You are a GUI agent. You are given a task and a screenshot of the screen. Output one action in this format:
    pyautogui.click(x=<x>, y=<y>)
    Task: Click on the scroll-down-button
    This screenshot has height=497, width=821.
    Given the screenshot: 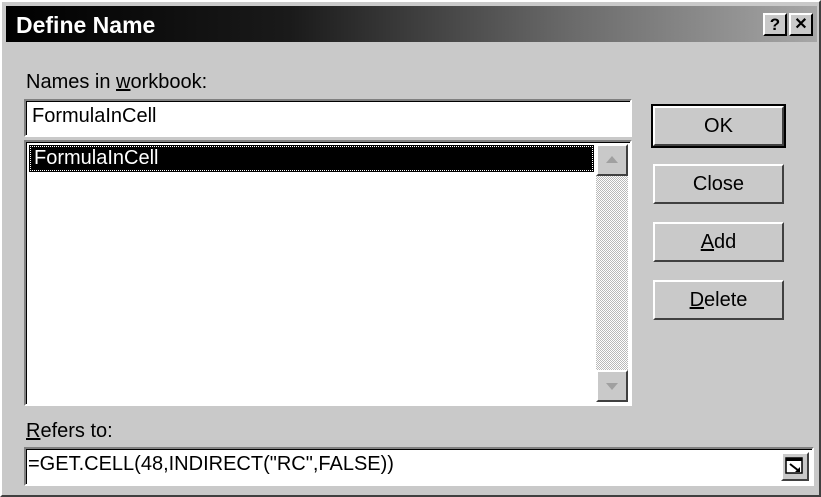 What is the action you would take?
    pyautogui.click(x=612, y=386)
    